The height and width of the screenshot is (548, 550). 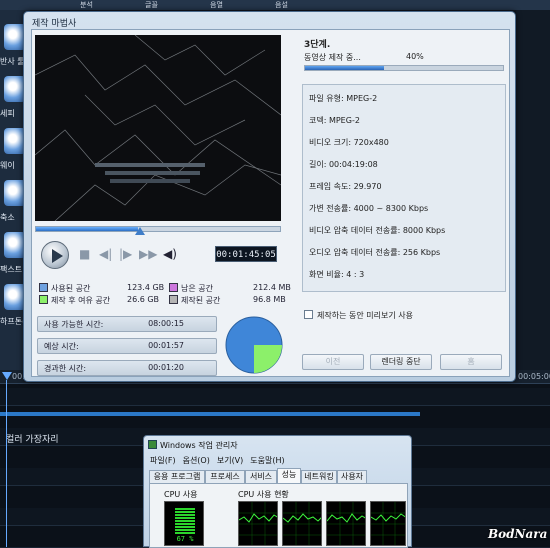 What do you see at coordinates (140, 231) in the screenshot?
I see `seek-thumb-icon` at bounding box center [140, 231].